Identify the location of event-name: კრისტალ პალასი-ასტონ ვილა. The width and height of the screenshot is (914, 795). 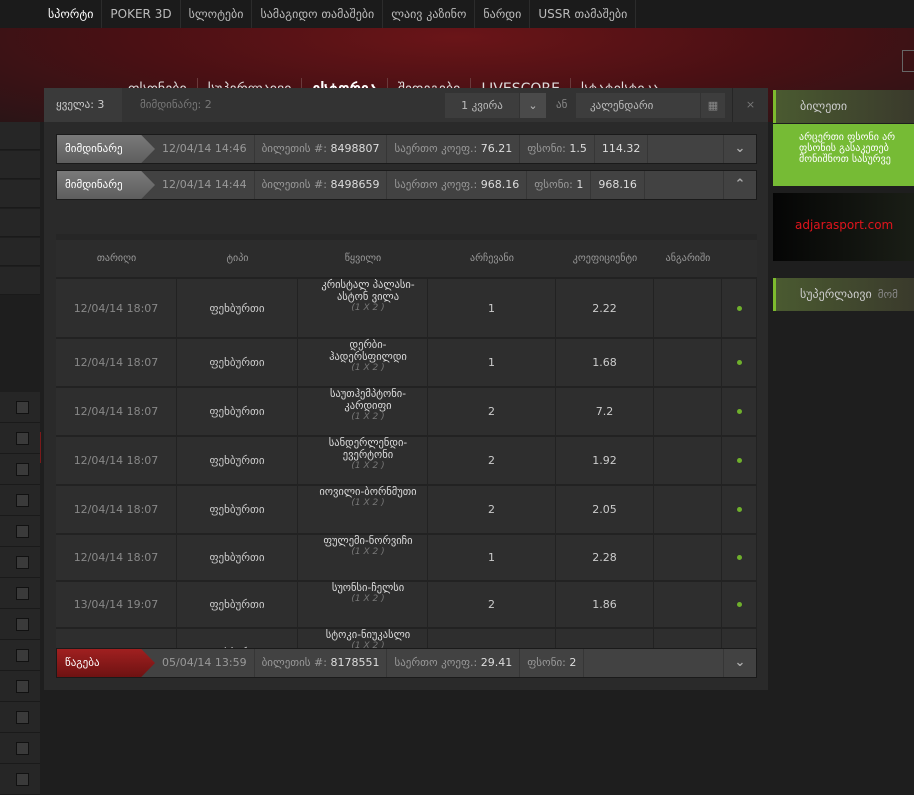
(368, 291).